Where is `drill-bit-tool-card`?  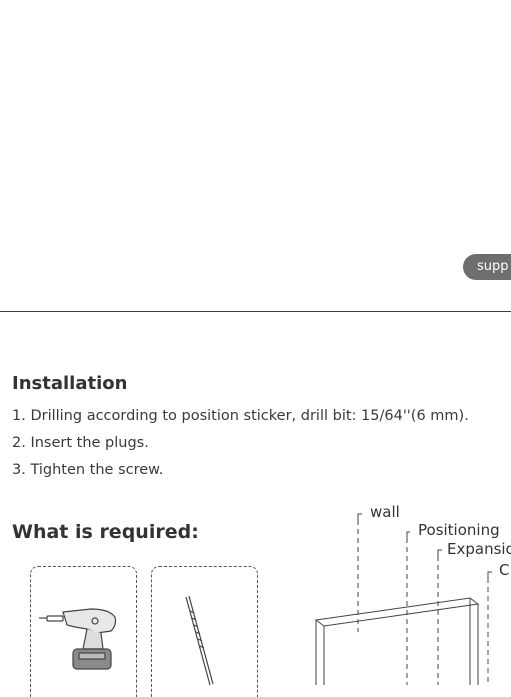 drill-bit-tool-card is located at coordinates (204, 631).